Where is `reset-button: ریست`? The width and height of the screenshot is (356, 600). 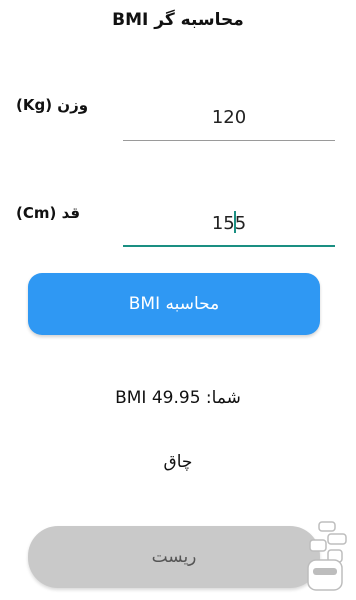 reset-button: ریست is located at coordinates (174, 557).